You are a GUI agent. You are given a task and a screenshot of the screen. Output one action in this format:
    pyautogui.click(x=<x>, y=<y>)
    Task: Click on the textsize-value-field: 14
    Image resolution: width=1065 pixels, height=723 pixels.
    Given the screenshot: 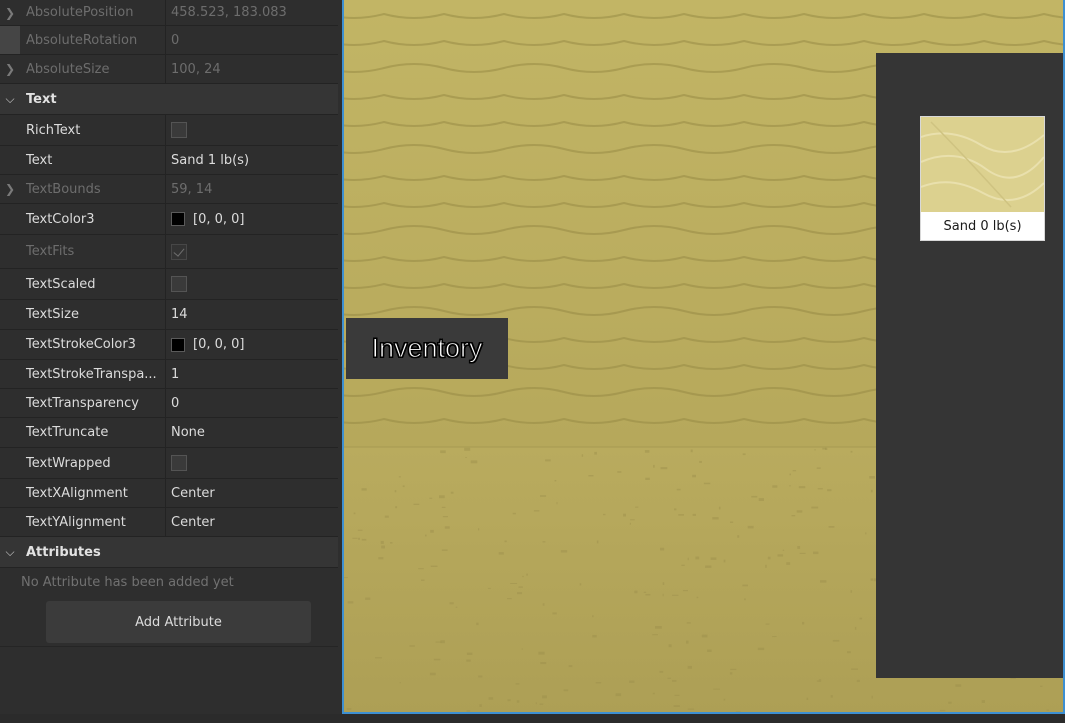 What is the action you would take?
    pyautogui.click(x=254, y=314)
    